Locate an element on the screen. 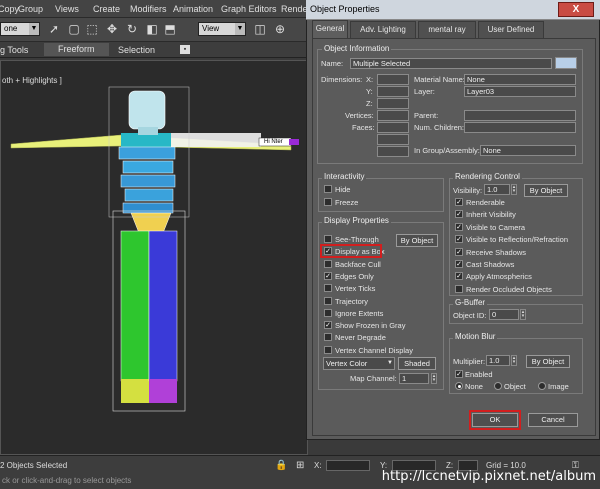 The height and width of the screenshot is (489, 600). hide-checkbox is located at coordinates (328, 189).